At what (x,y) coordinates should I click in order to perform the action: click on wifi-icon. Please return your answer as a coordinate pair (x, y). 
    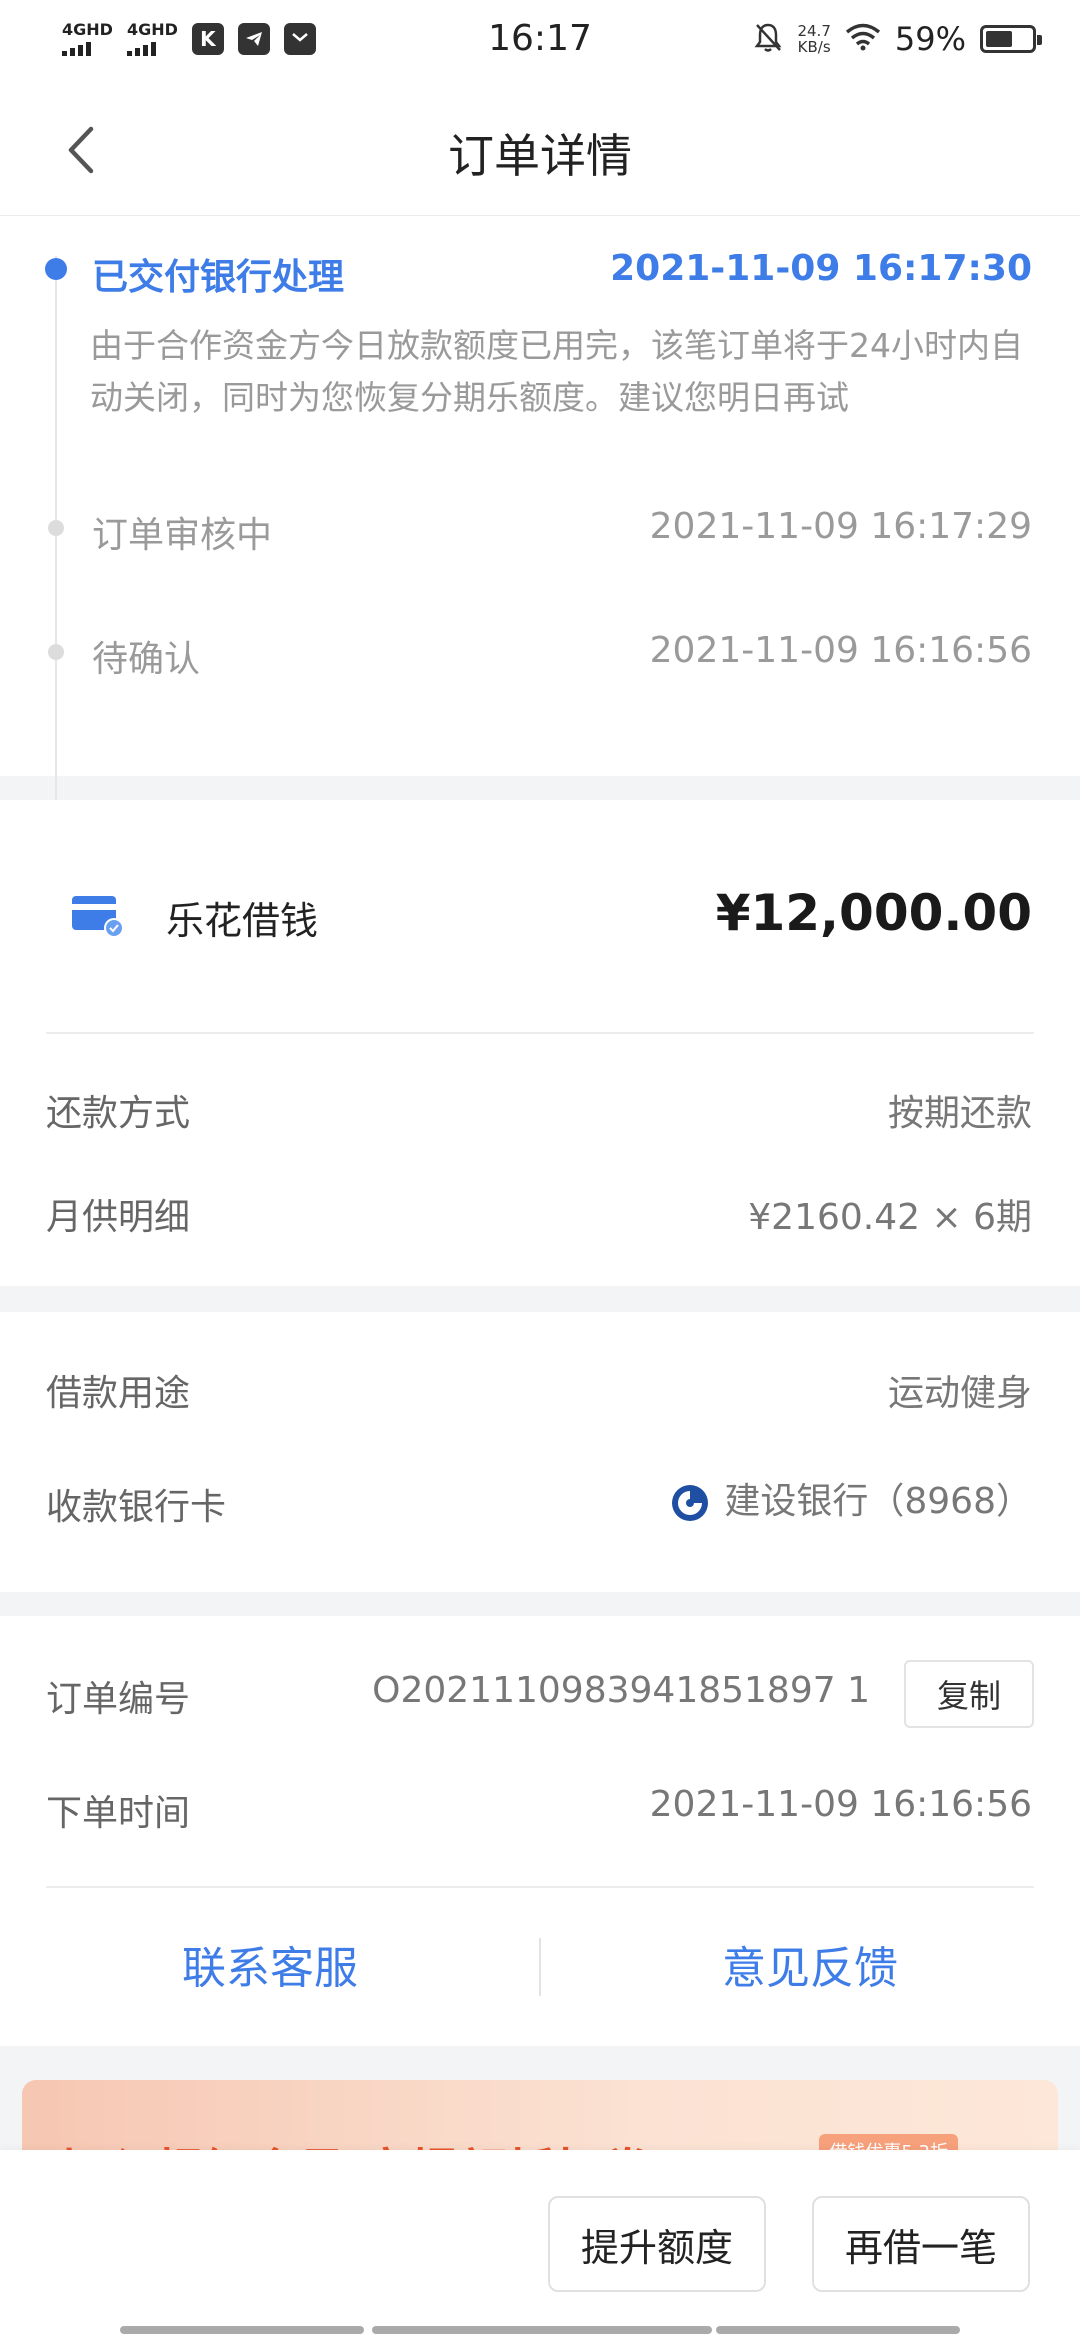
    Looking at the image, I should click on (863, 39).